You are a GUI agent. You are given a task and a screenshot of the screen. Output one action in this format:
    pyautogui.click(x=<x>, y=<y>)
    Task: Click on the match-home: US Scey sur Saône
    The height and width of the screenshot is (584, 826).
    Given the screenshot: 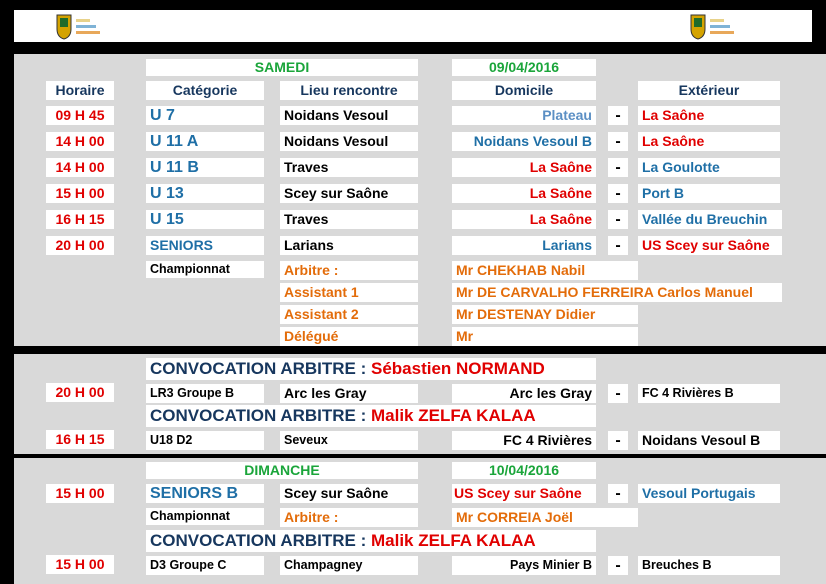 What is the action you would take?
    pyautogui.click(x=524, y=493)
    